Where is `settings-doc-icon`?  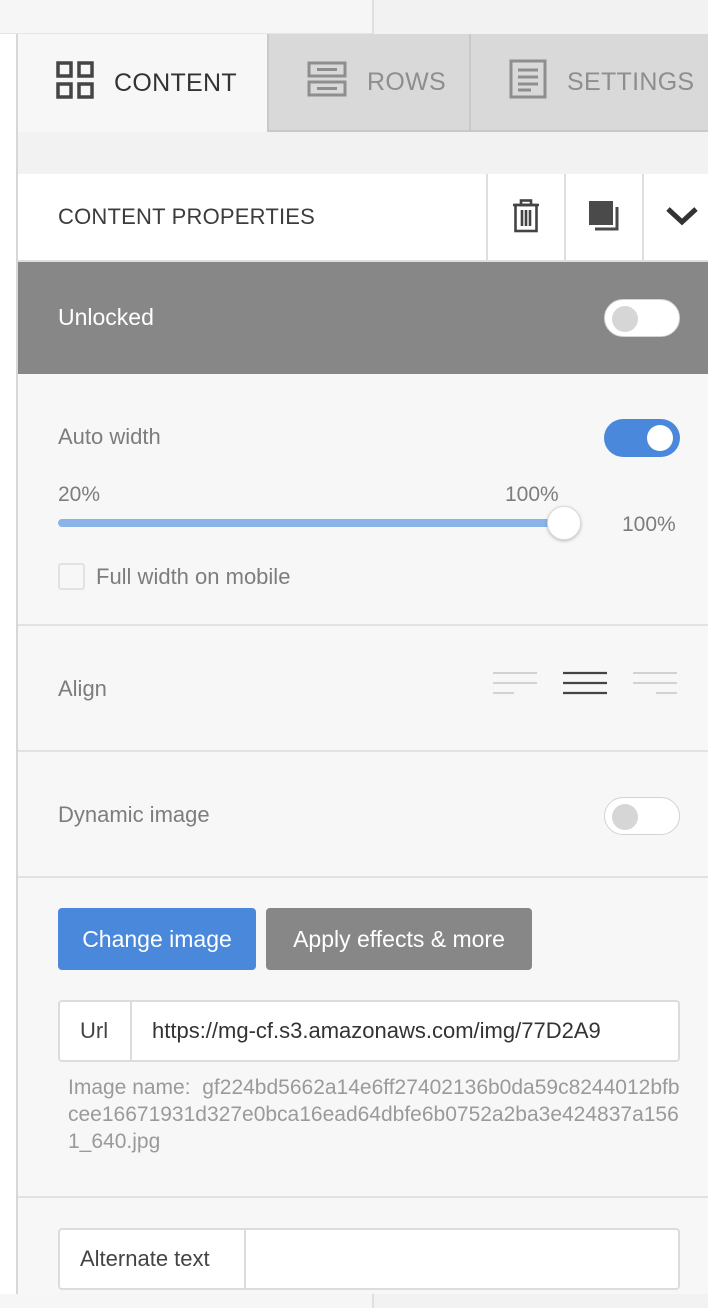 settings-doc-icon is located at coordinates (528, 82).